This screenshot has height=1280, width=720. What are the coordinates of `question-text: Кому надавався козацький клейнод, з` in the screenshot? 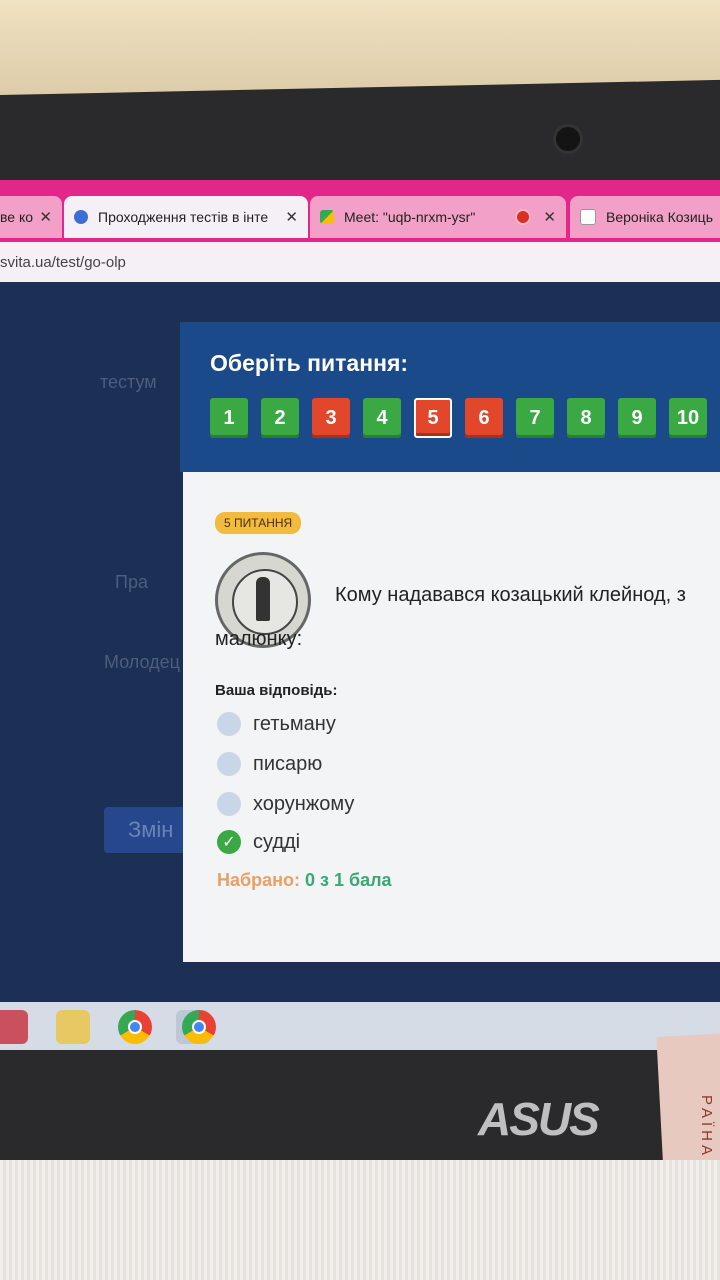 It's located at (510, 595).